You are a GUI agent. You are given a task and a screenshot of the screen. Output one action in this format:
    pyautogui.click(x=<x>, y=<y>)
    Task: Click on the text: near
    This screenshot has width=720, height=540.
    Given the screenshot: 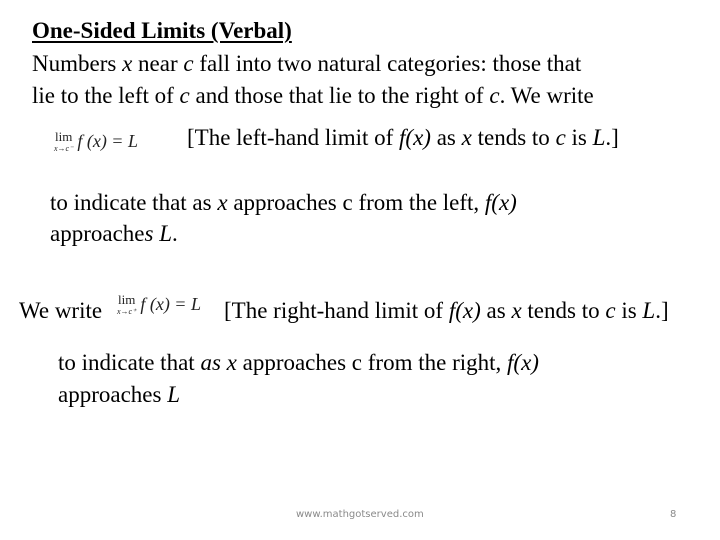 What is the action you would take?
    pyautogui.click(x=158, y=63)
    